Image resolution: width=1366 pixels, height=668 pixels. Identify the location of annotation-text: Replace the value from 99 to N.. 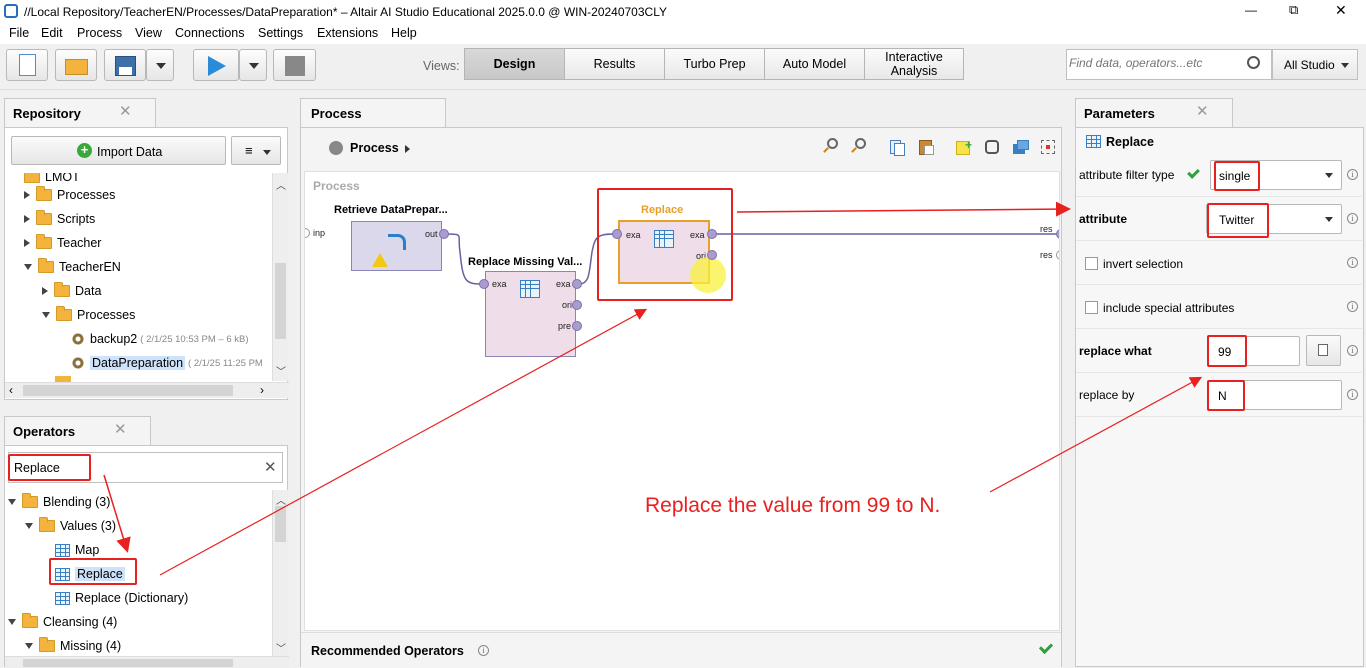
(793, 505).